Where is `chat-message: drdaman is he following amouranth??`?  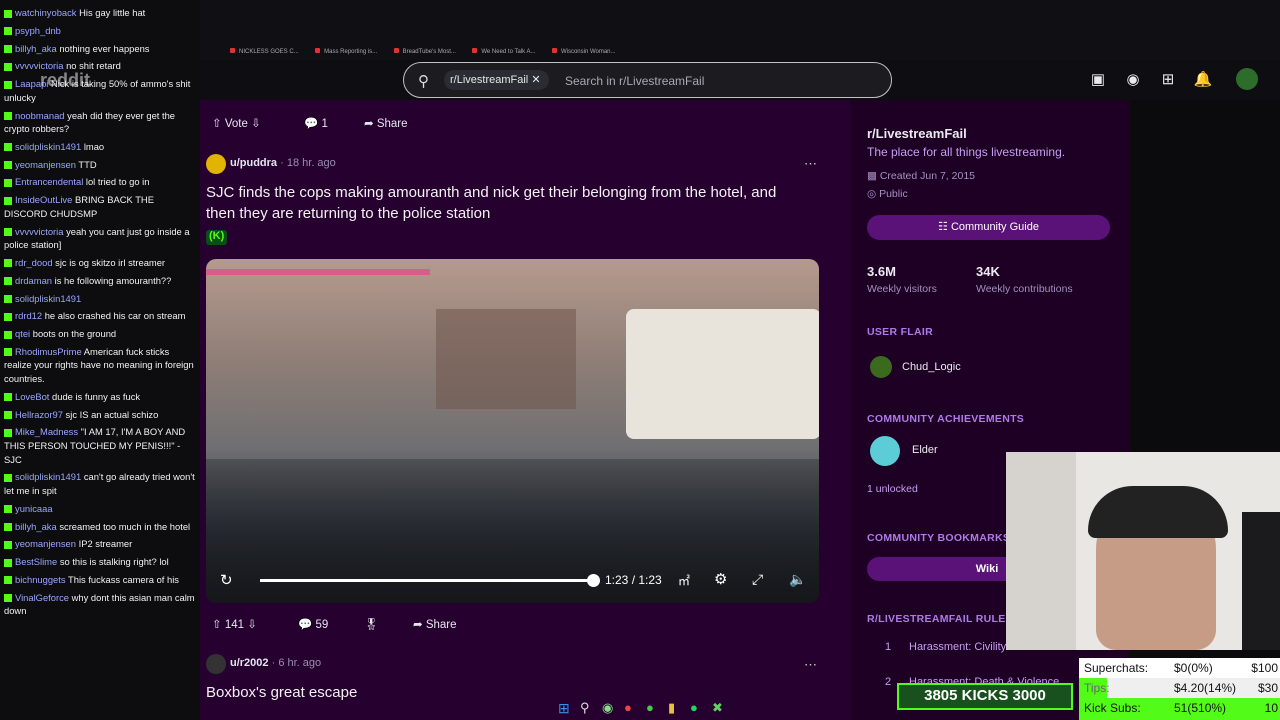
chat-message: drdaman is he following amouranth?? is located at coordinates (100, 281).